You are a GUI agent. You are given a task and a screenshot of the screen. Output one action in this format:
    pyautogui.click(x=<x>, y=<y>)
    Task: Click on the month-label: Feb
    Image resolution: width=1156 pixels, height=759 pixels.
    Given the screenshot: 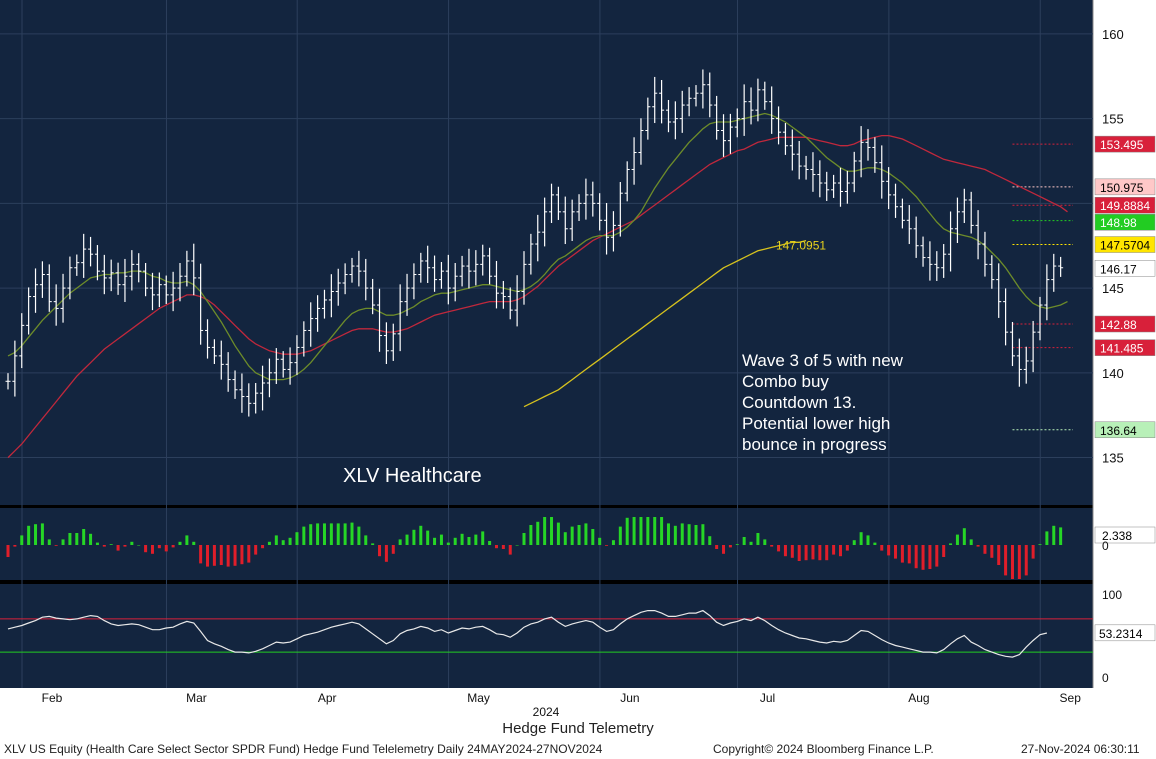 What is the action you would take?
    pyautogui.click(x=52, y=698)
    